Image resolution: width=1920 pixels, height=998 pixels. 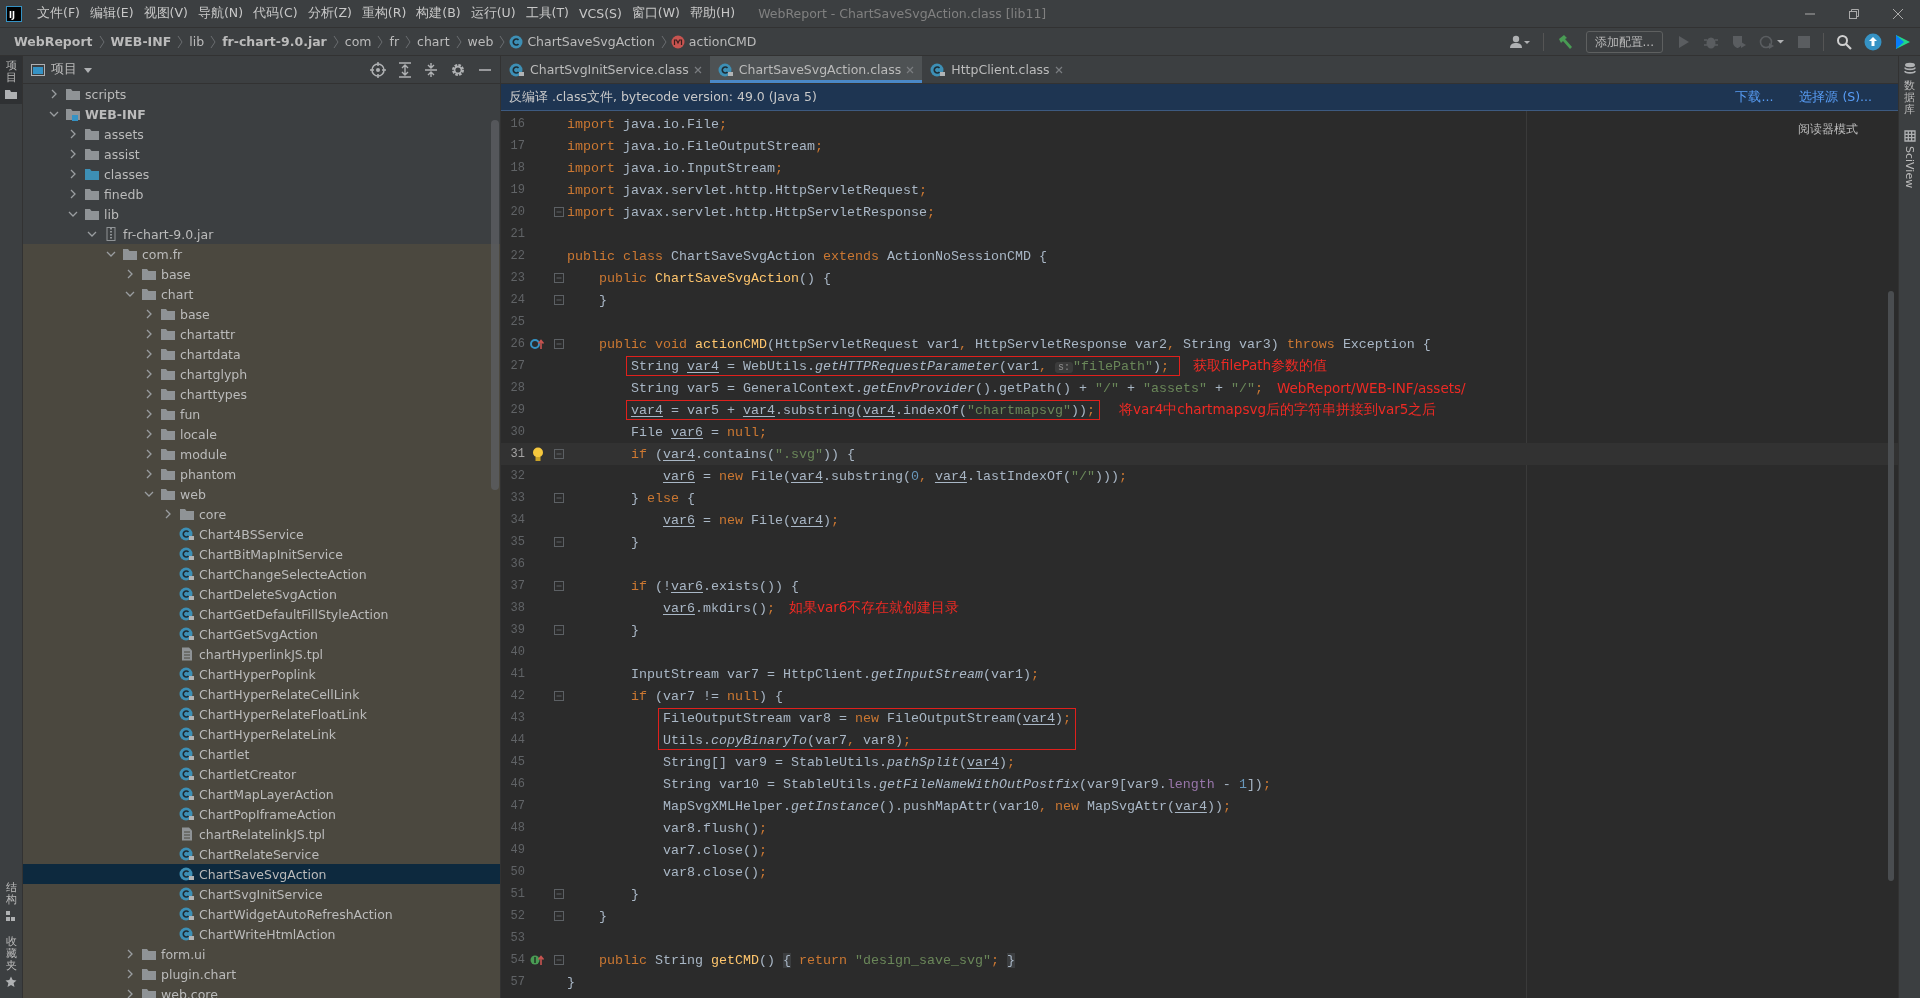 I want to click on menu-item: 运行(U), so click(x=493, y=13).